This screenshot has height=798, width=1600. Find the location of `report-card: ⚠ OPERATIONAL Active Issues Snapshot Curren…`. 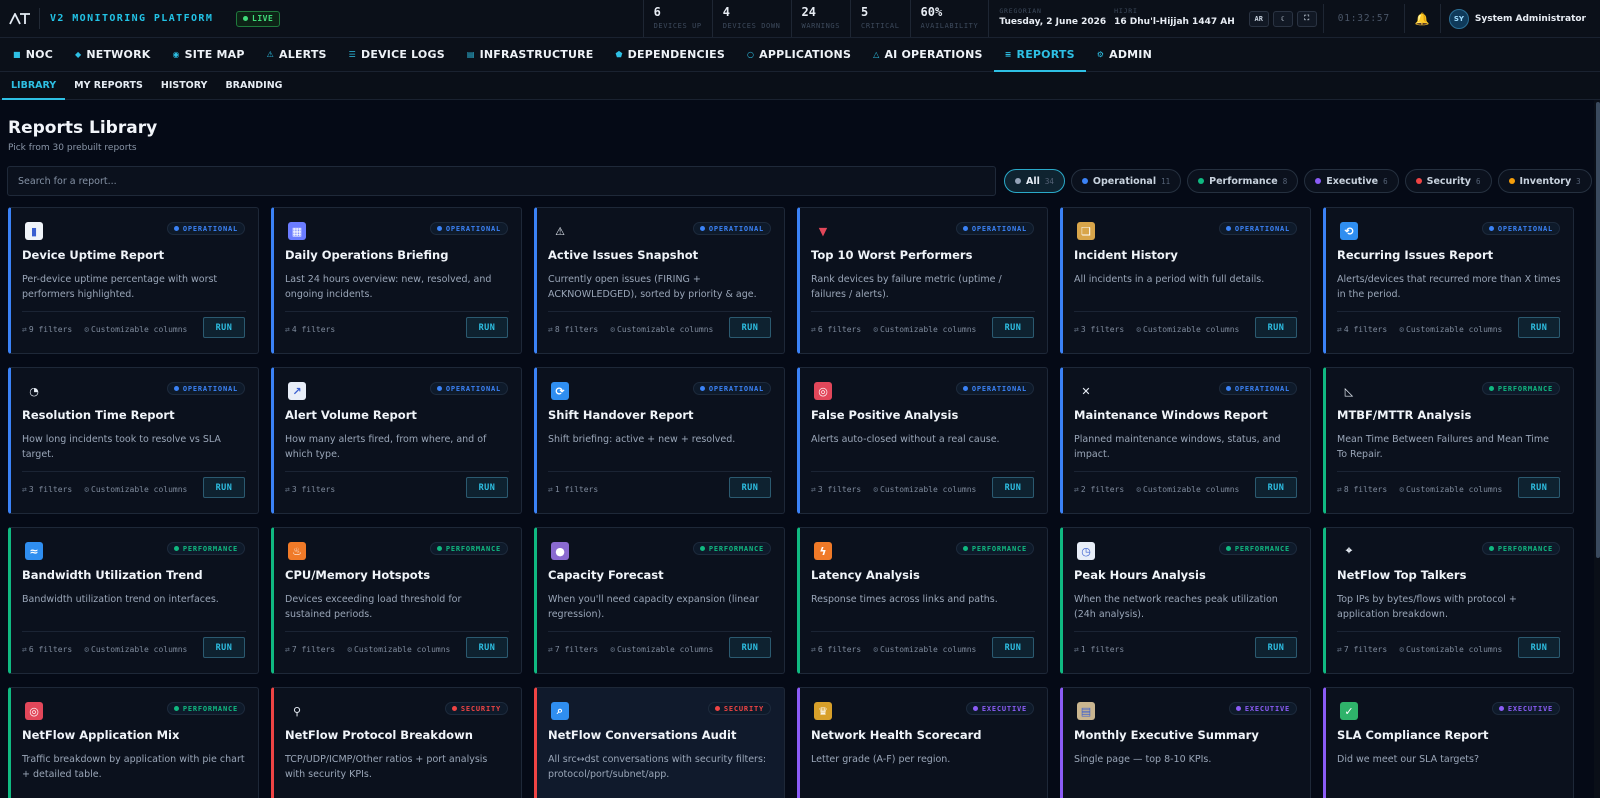

report-card: ⚠ OPERATIONAL Active Issues Snapshot Curren… is located at coordinates (659, 280).